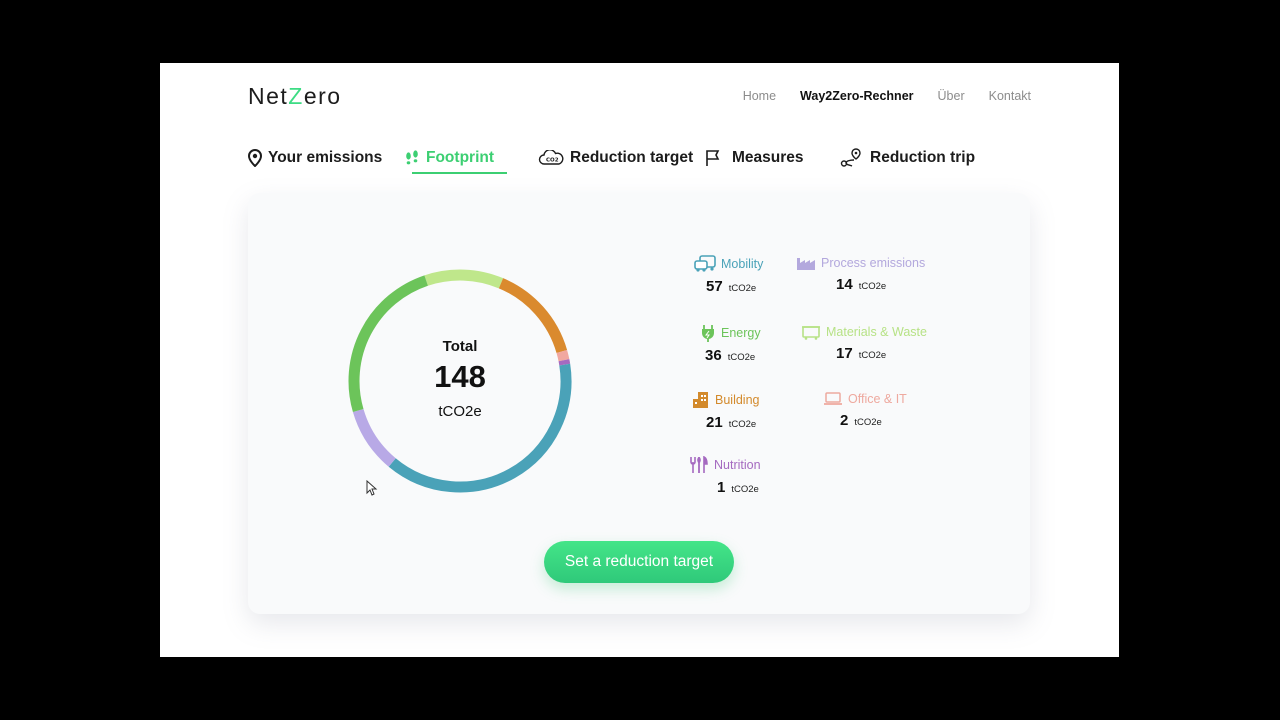  Describe the element at coordinates (742, 264) in the screenshot. I see `category-name: Mobility` at that location.